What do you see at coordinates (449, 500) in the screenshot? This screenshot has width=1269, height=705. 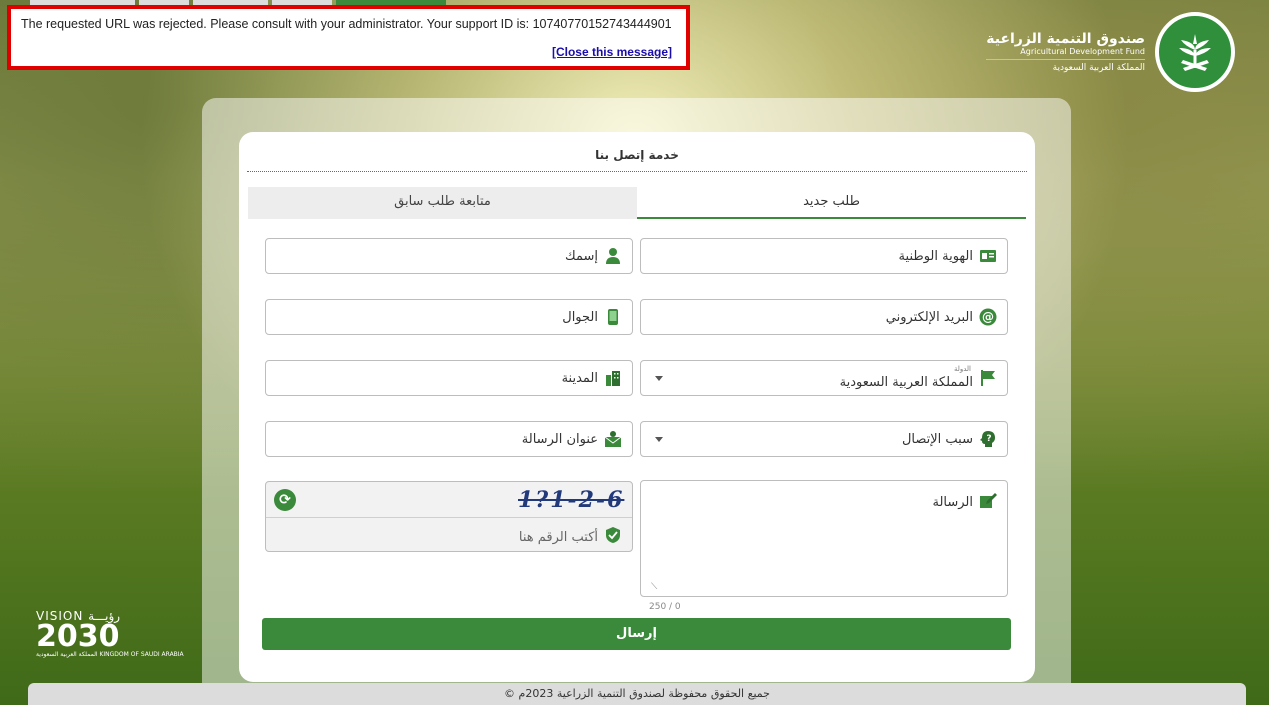 I see `captcha-image: ⟳ 1?1-2-6` at bounding box center [449, 500].